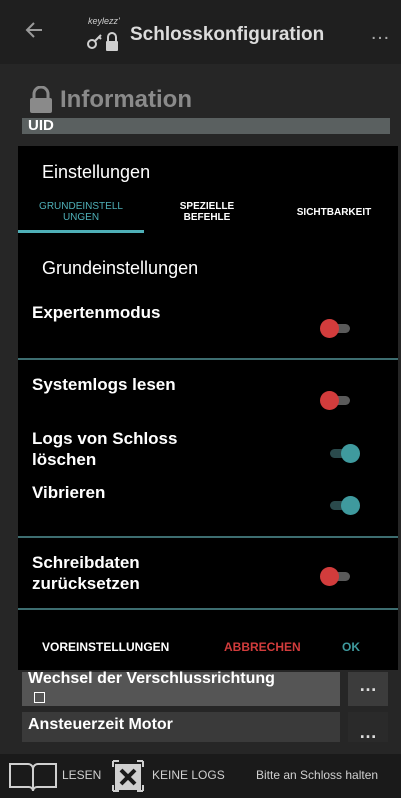 The width and height of the screenshot is (401, 798). I want to click on tab-label: SPEZIELLE BEFEHLE, so click(207, 212).